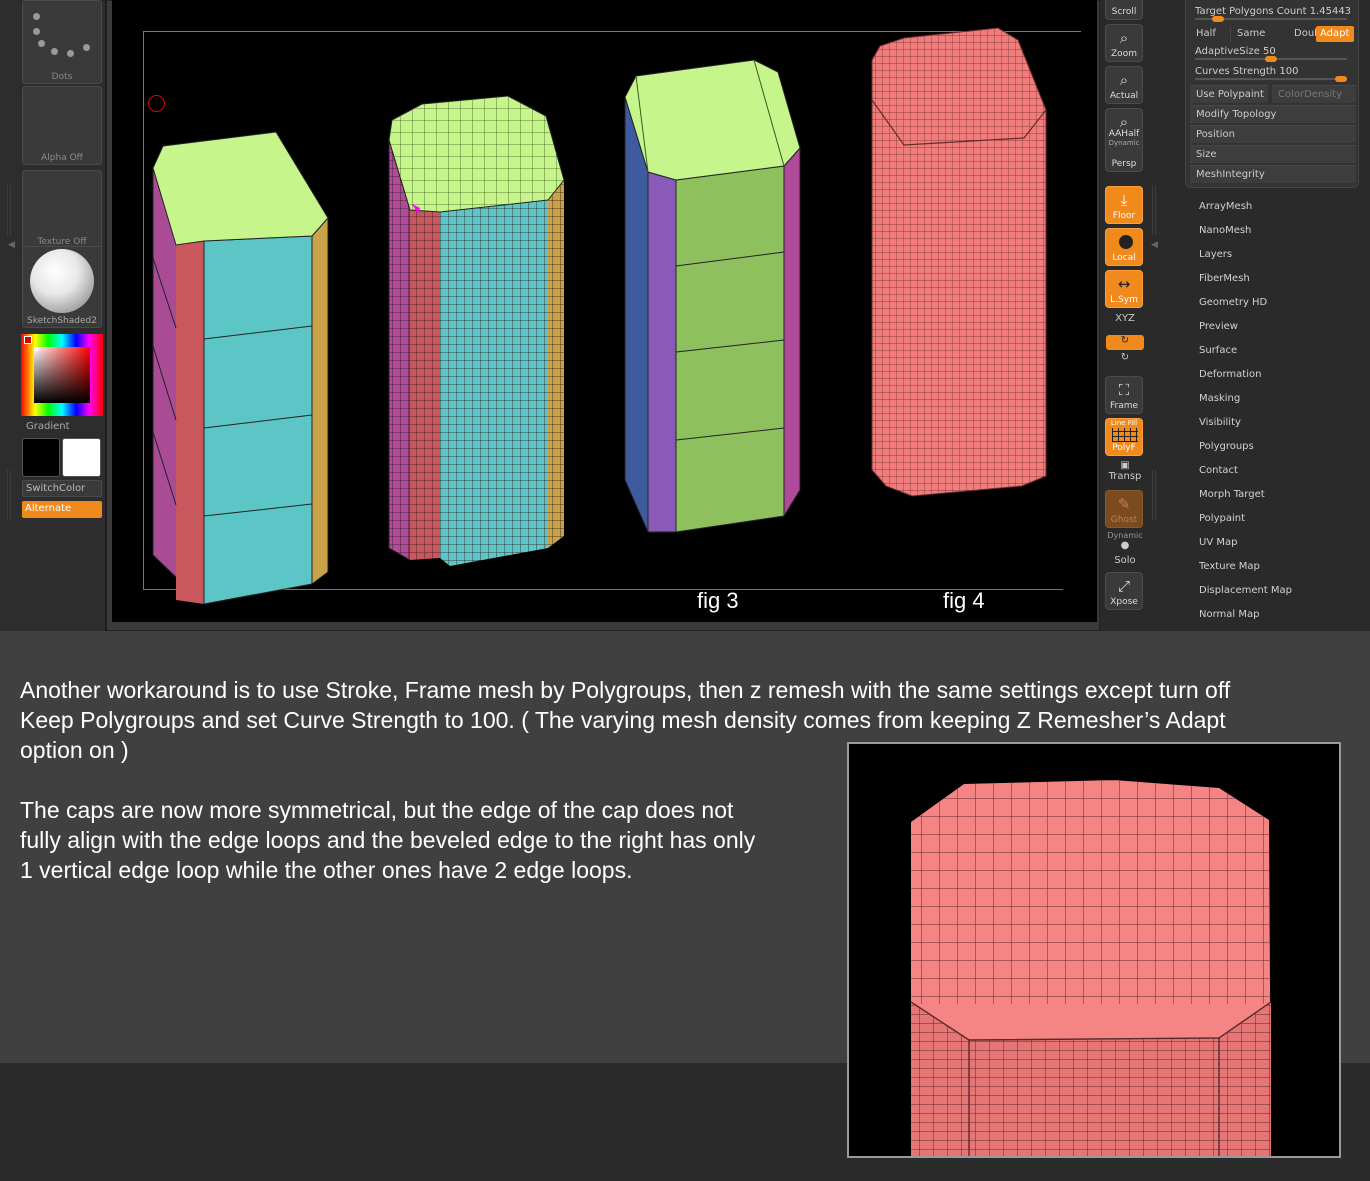 The width and height of the screenshot is (1370, 1181). Describe the element at coordinates (1124, 390) in the screenshot. I see `frame-icon: ⛶` at that location.